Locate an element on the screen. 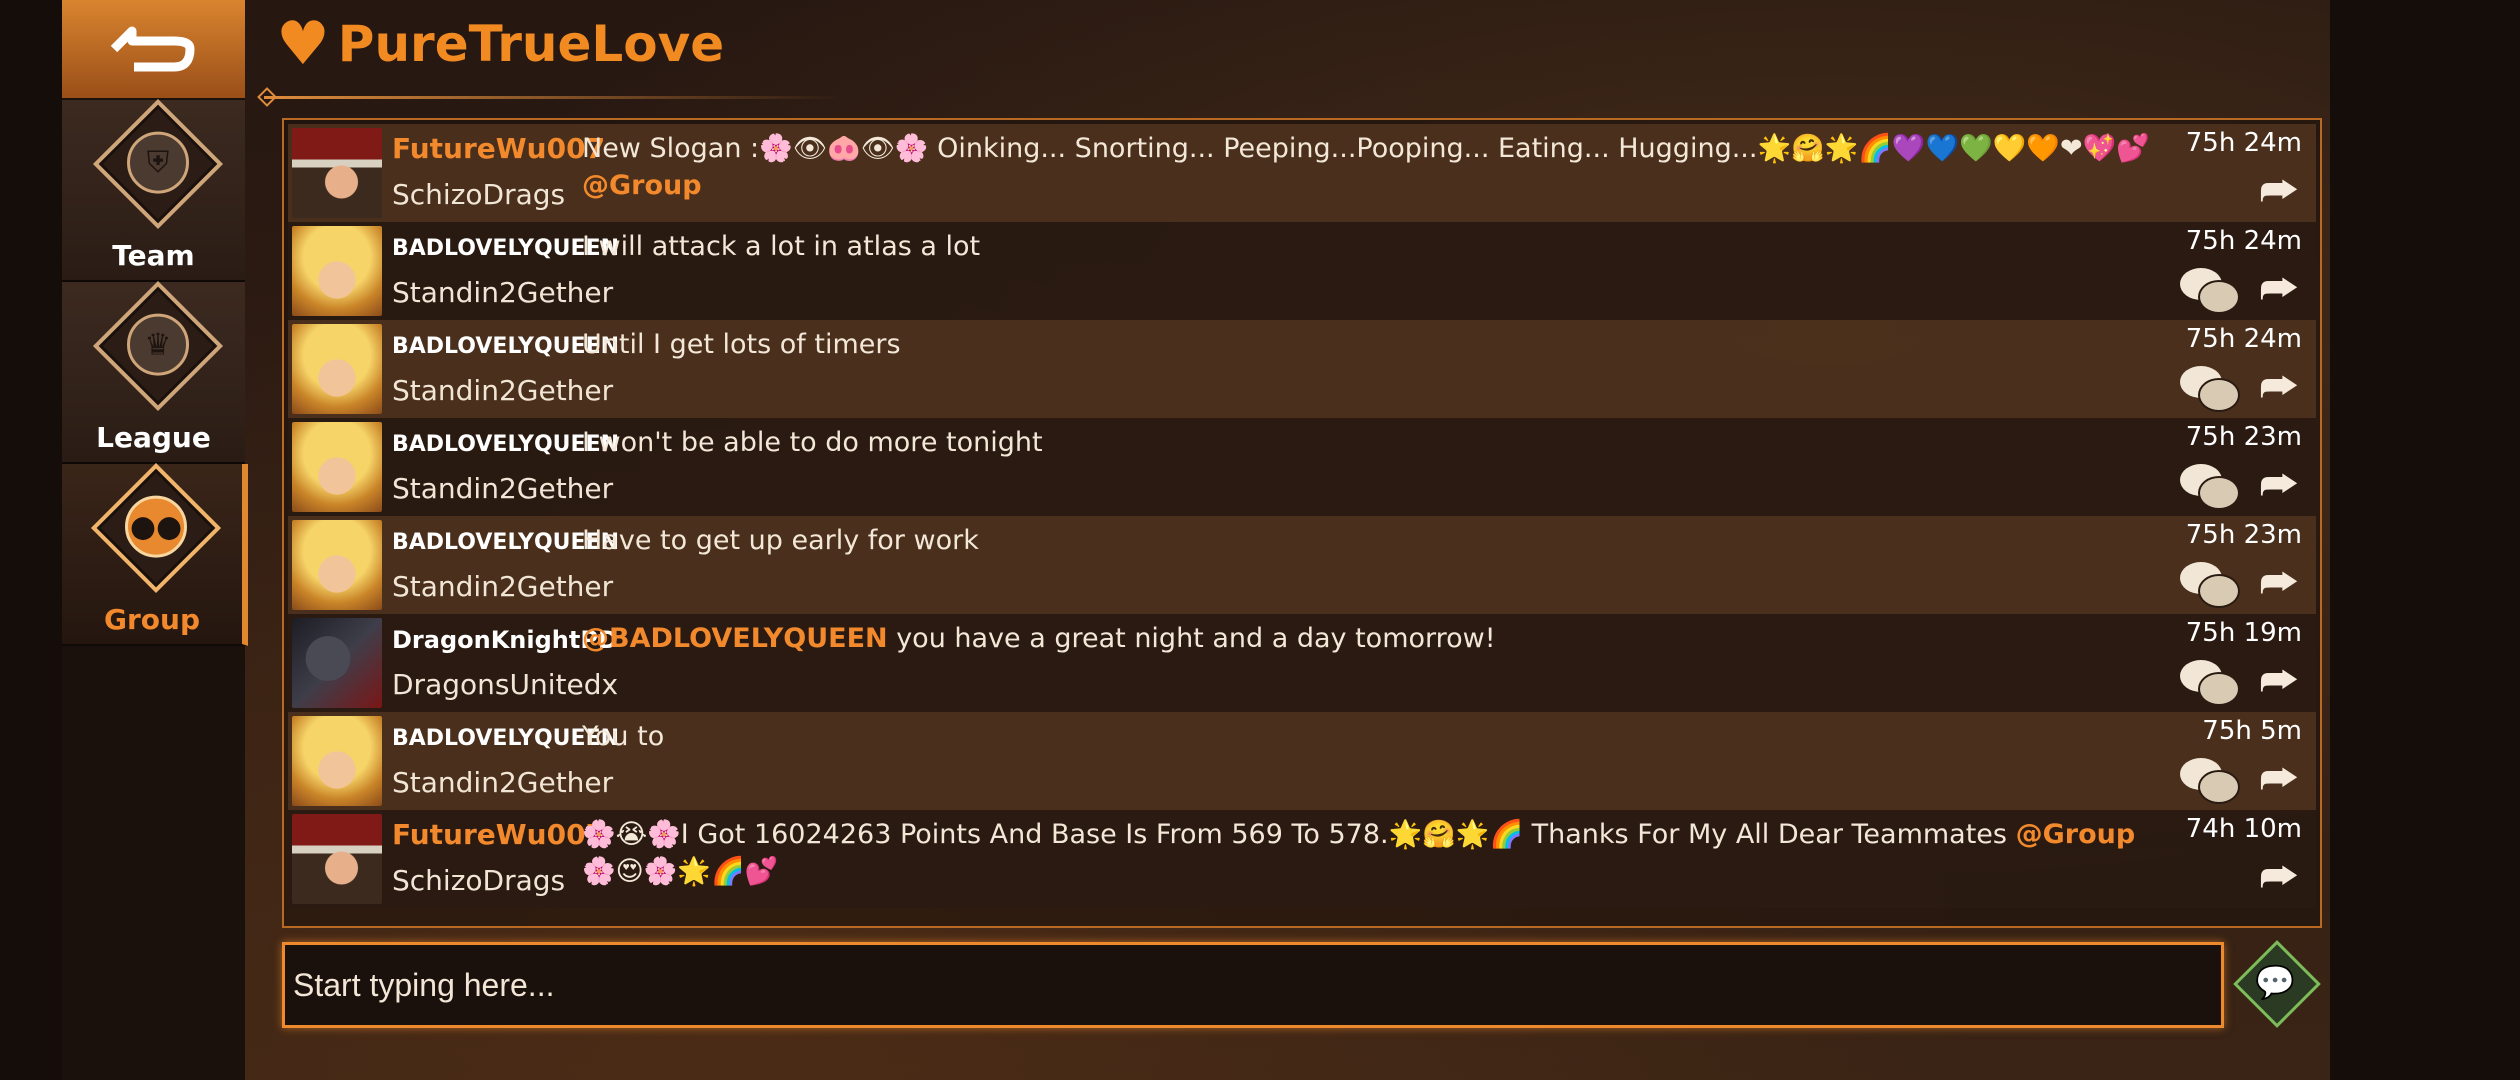 Image resolution: width=2520 pixels, height=1080 pixels. shield-icon: ⛨ is located at coordinates (157, 162).